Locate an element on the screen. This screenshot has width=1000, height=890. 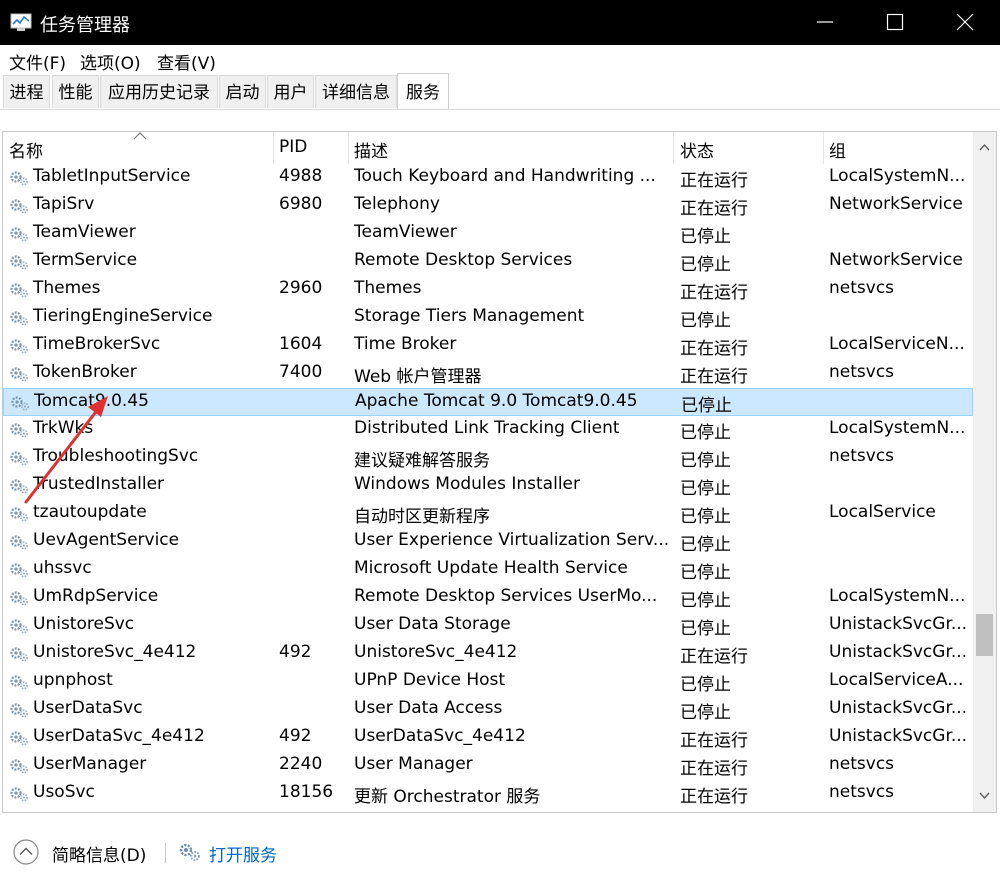
footer-separator is located at coordinates (165, 853).